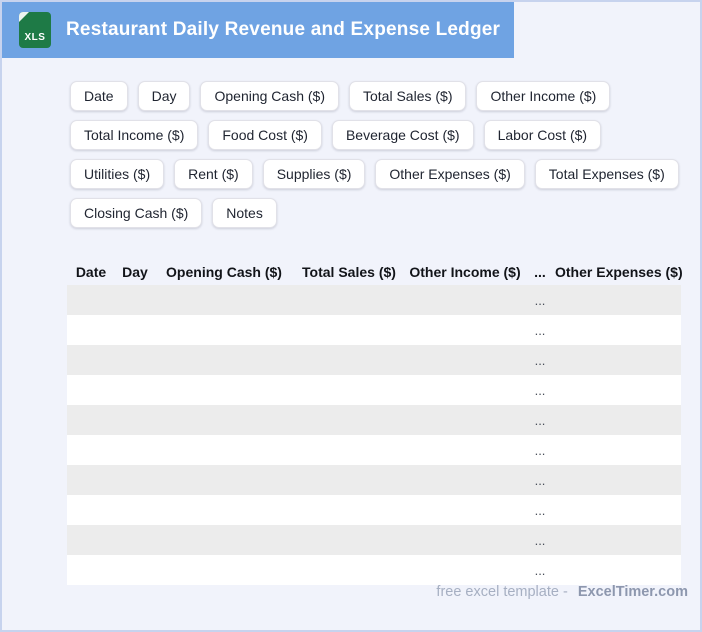 The height and width of the screenshot is (632, 702). Describe the element at coordinates (450, 174) in the screenshot. I see `column-chip: Other Expenses ($)` at that location.